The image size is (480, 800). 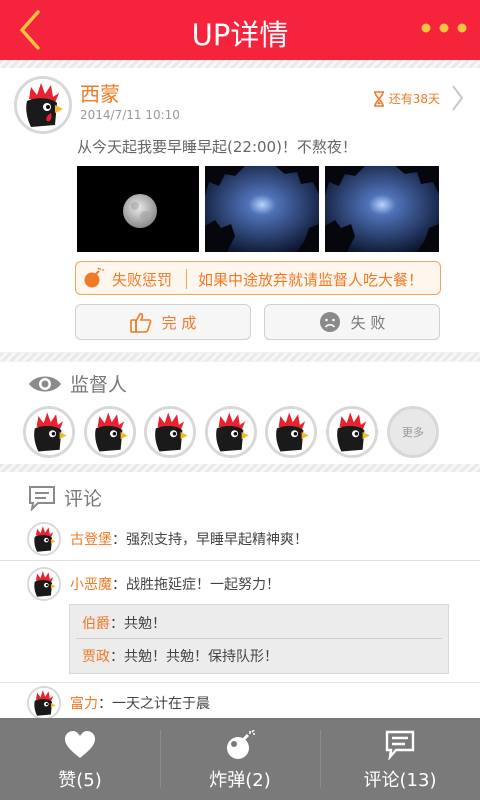 What do you see at coordinates (140, 322) in the screenshot?
I see `thumbs-up-icon` at bounding box center [140, 322].